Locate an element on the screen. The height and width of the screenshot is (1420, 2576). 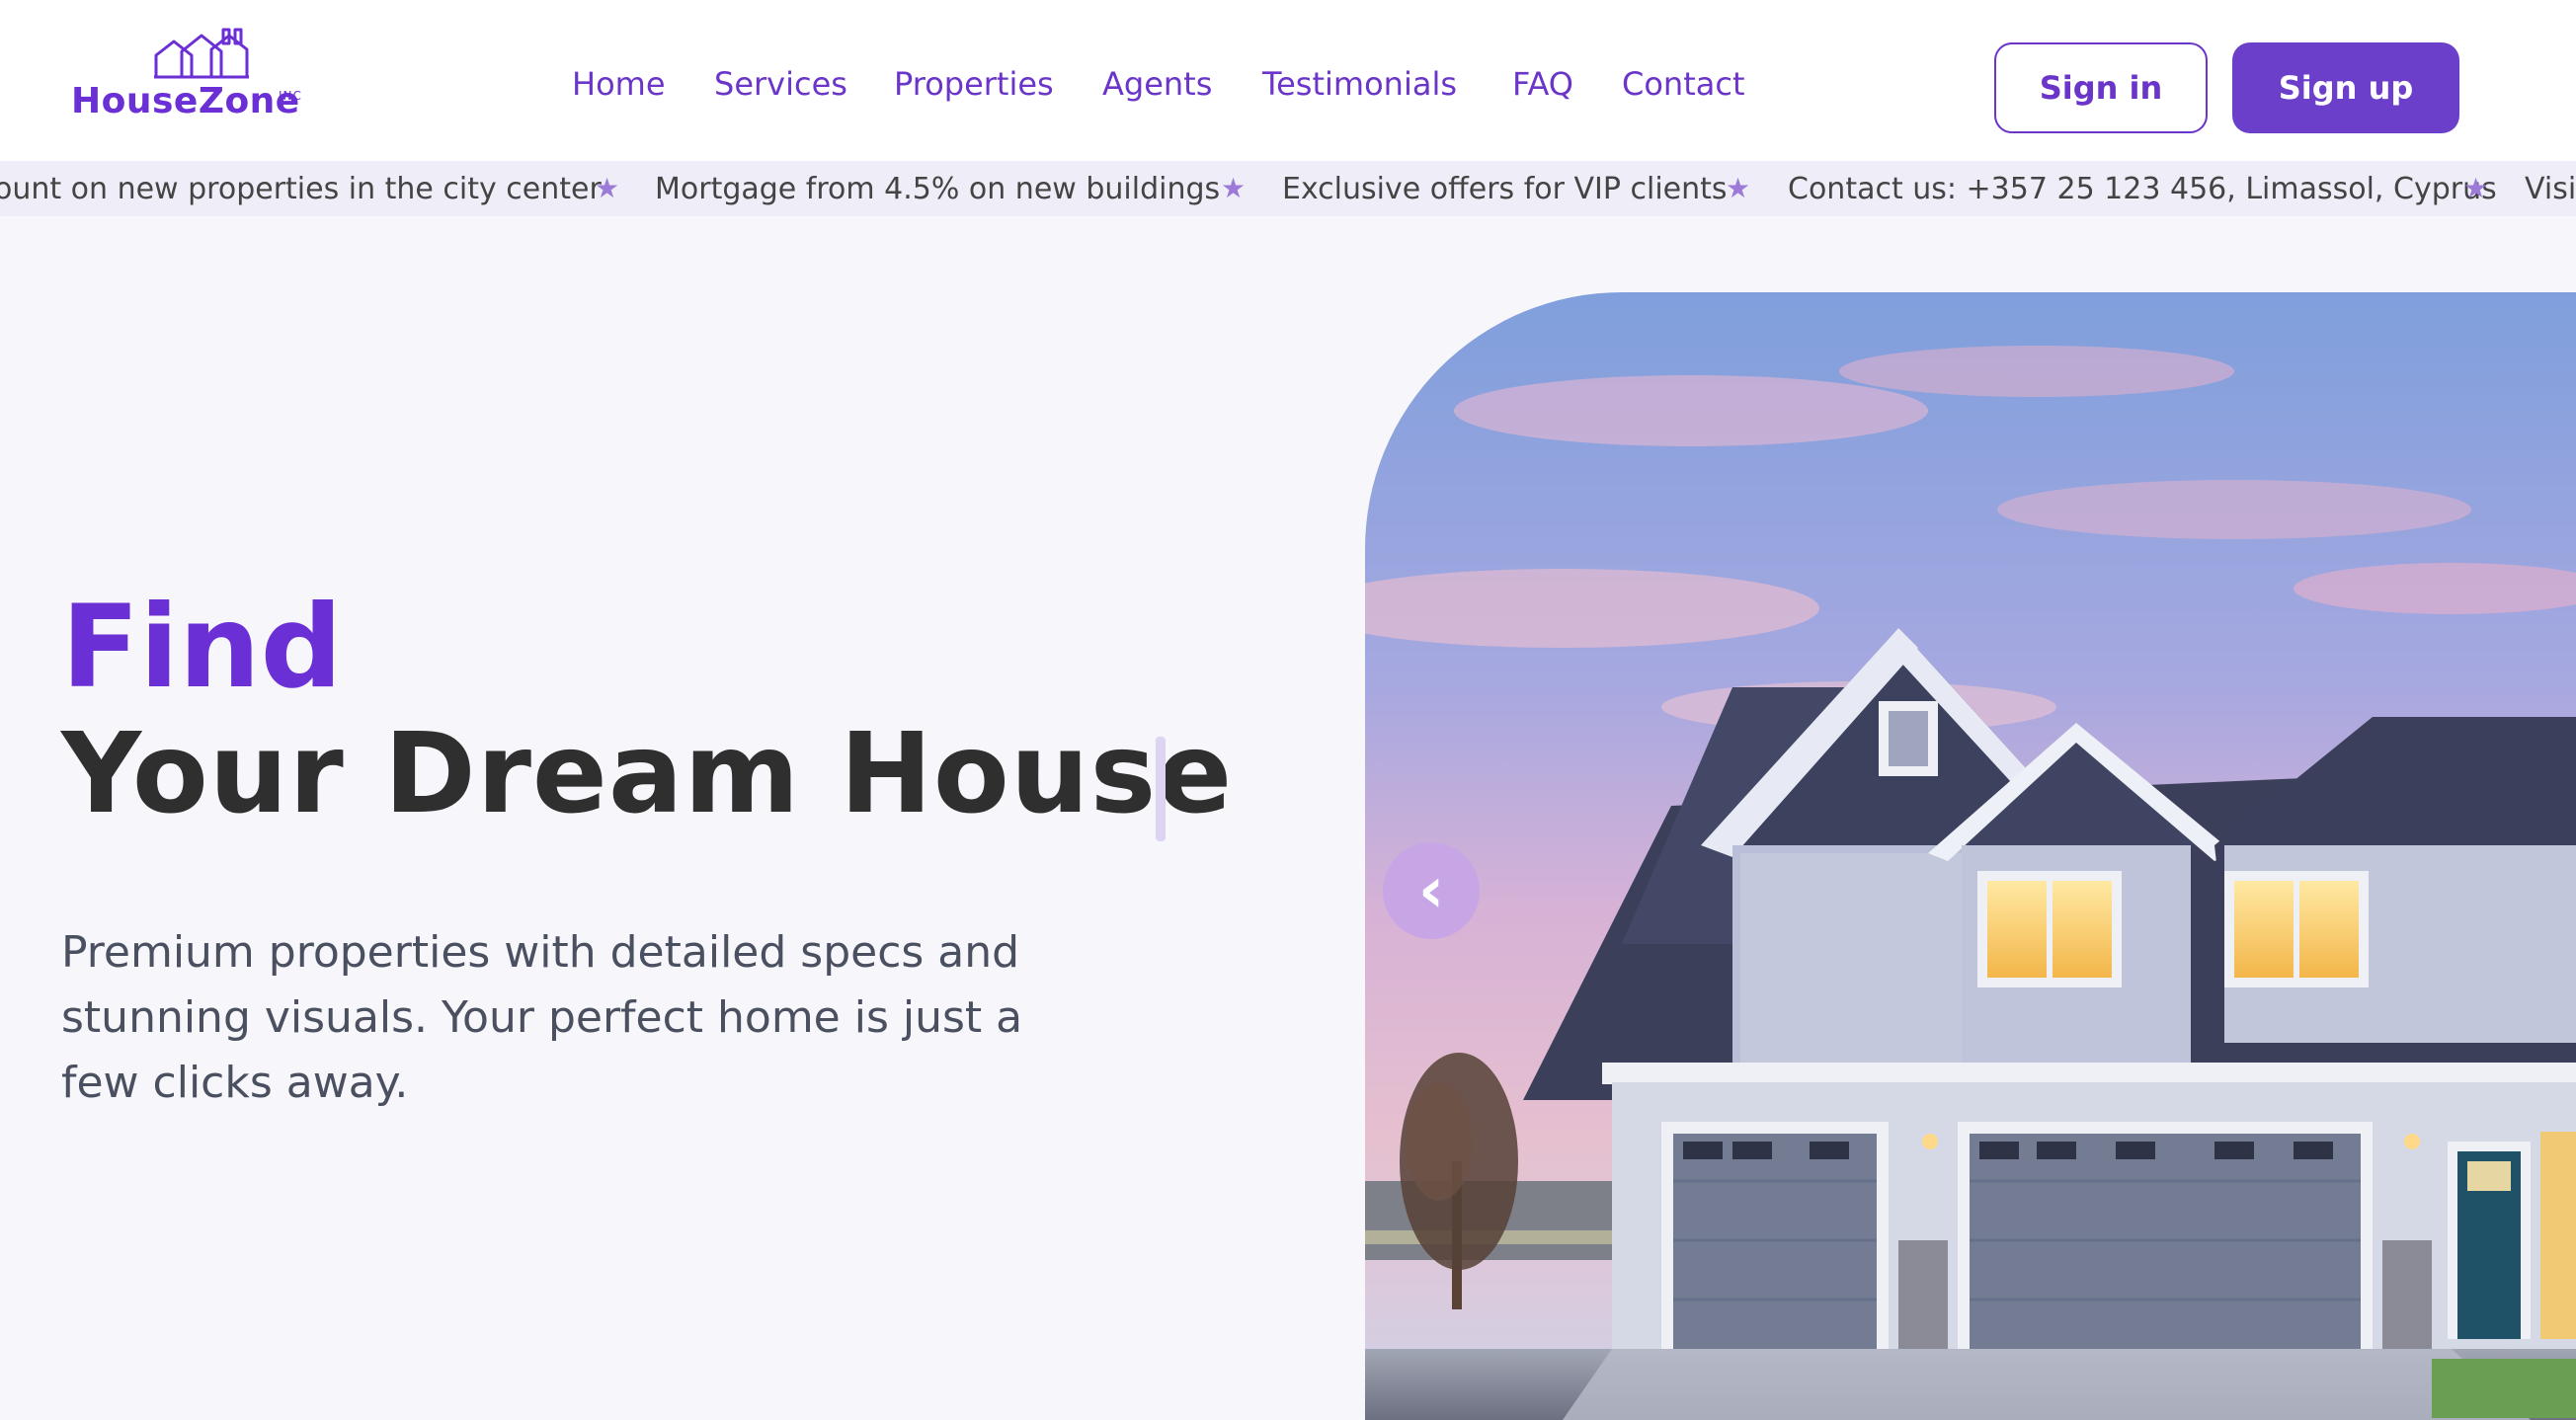
nav-home: Home is located at coordinates (619, 84).